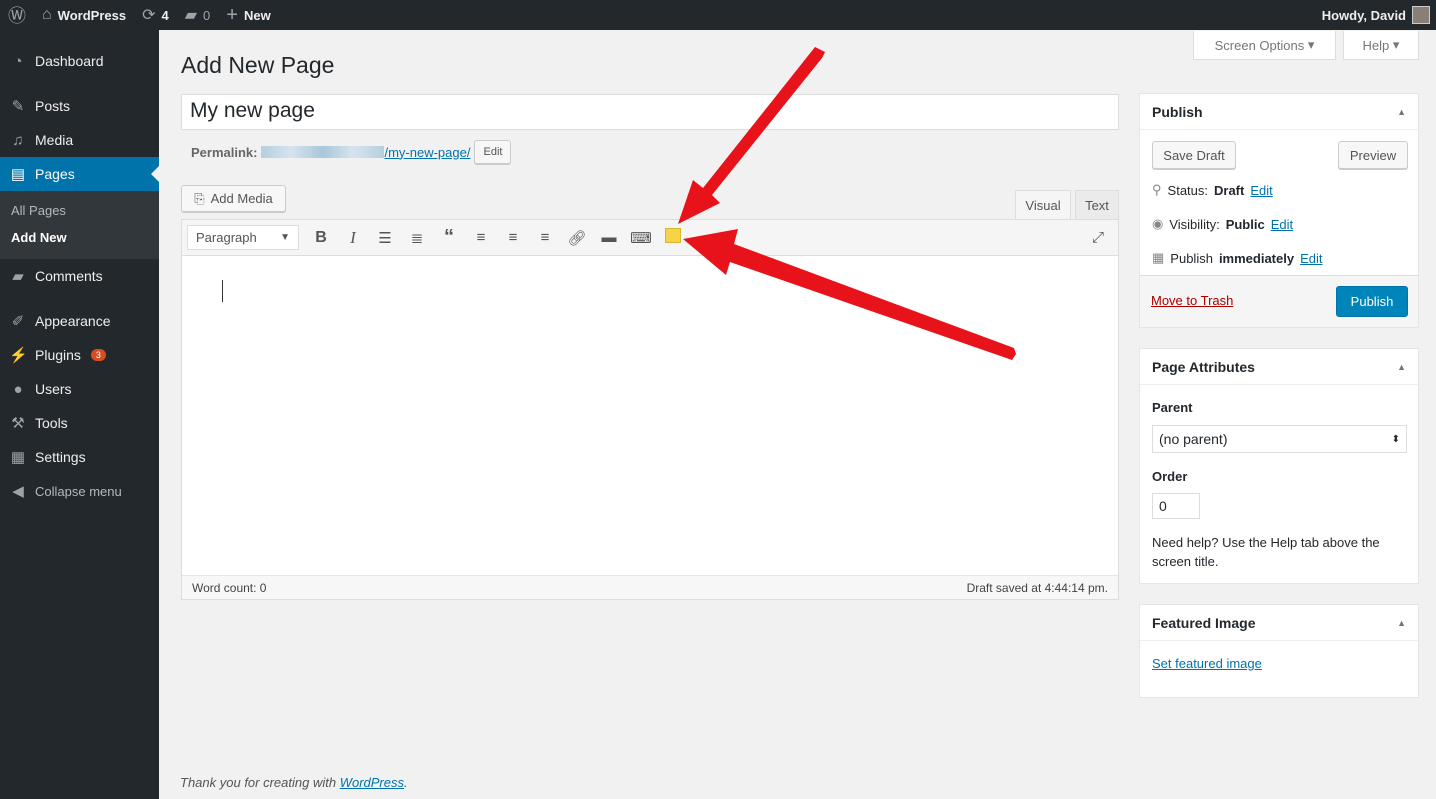  Describe the element at coordinates (1037, 587) in the screenshot. I see `draft-saved: Draft saved at 4:44:14 pm.` at that location.